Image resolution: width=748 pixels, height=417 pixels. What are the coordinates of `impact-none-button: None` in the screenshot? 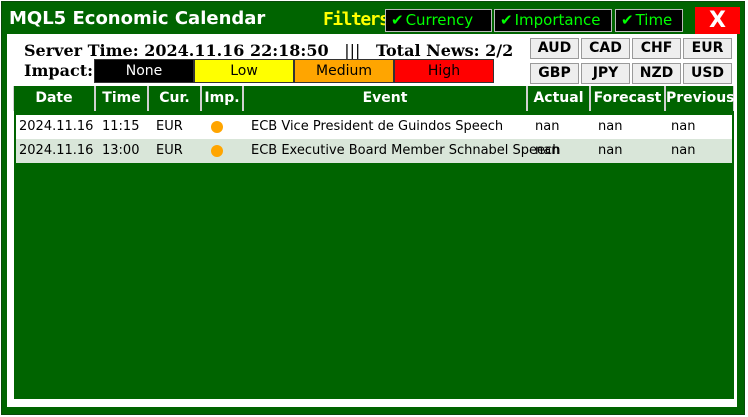 It's located at (144, 71).